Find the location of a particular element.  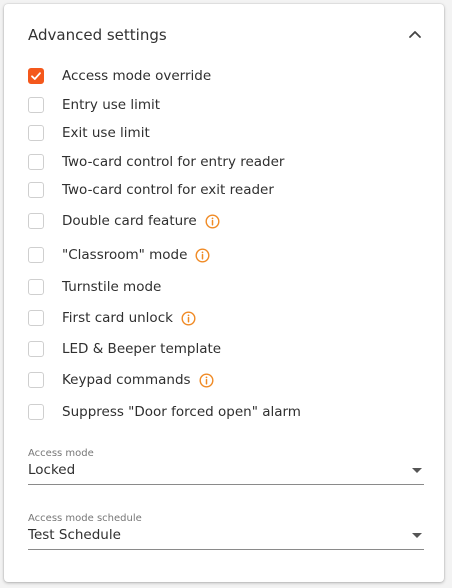

option-classroom-mode: "Classroom" mode is located at coordinates (119, 255).